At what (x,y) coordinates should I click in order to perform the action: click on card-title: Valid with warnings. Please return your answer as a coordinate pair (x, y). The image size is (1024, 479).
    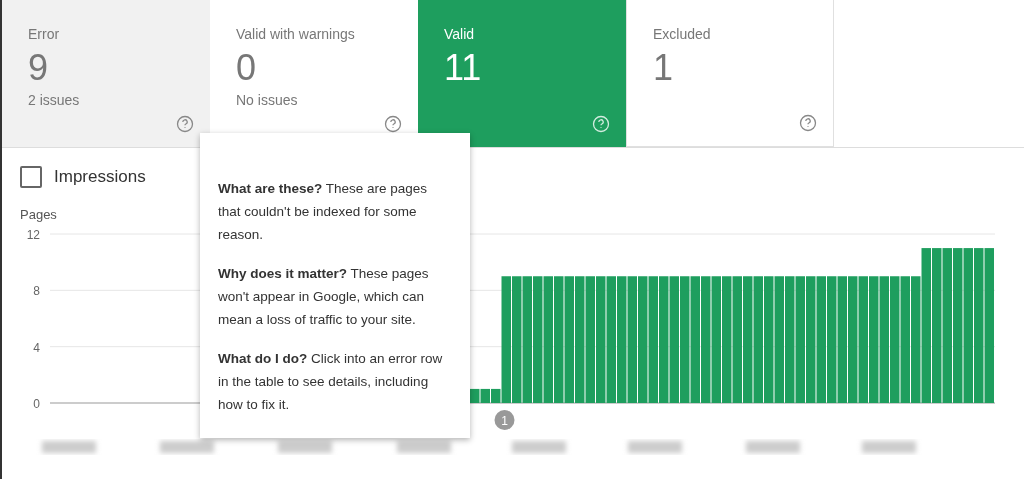
    Looking at the image, I should click on (295, 34).